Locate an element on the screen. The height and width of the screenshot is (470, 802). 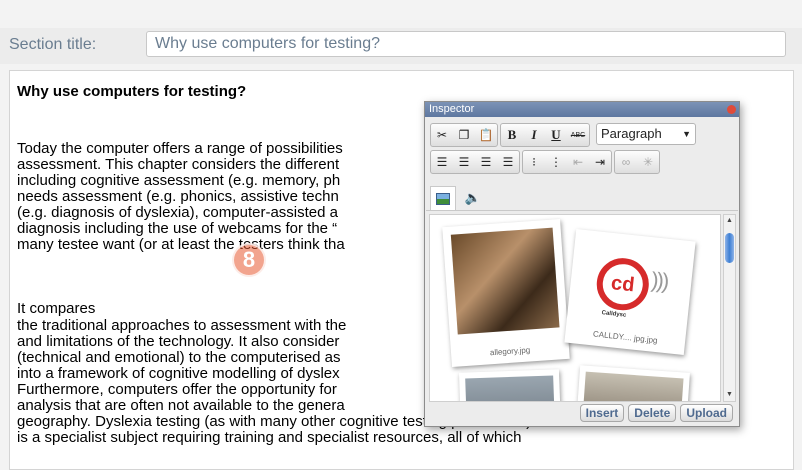
gallery-thumb-allegory: allegory.jpg is located at coordinates (506, 293).